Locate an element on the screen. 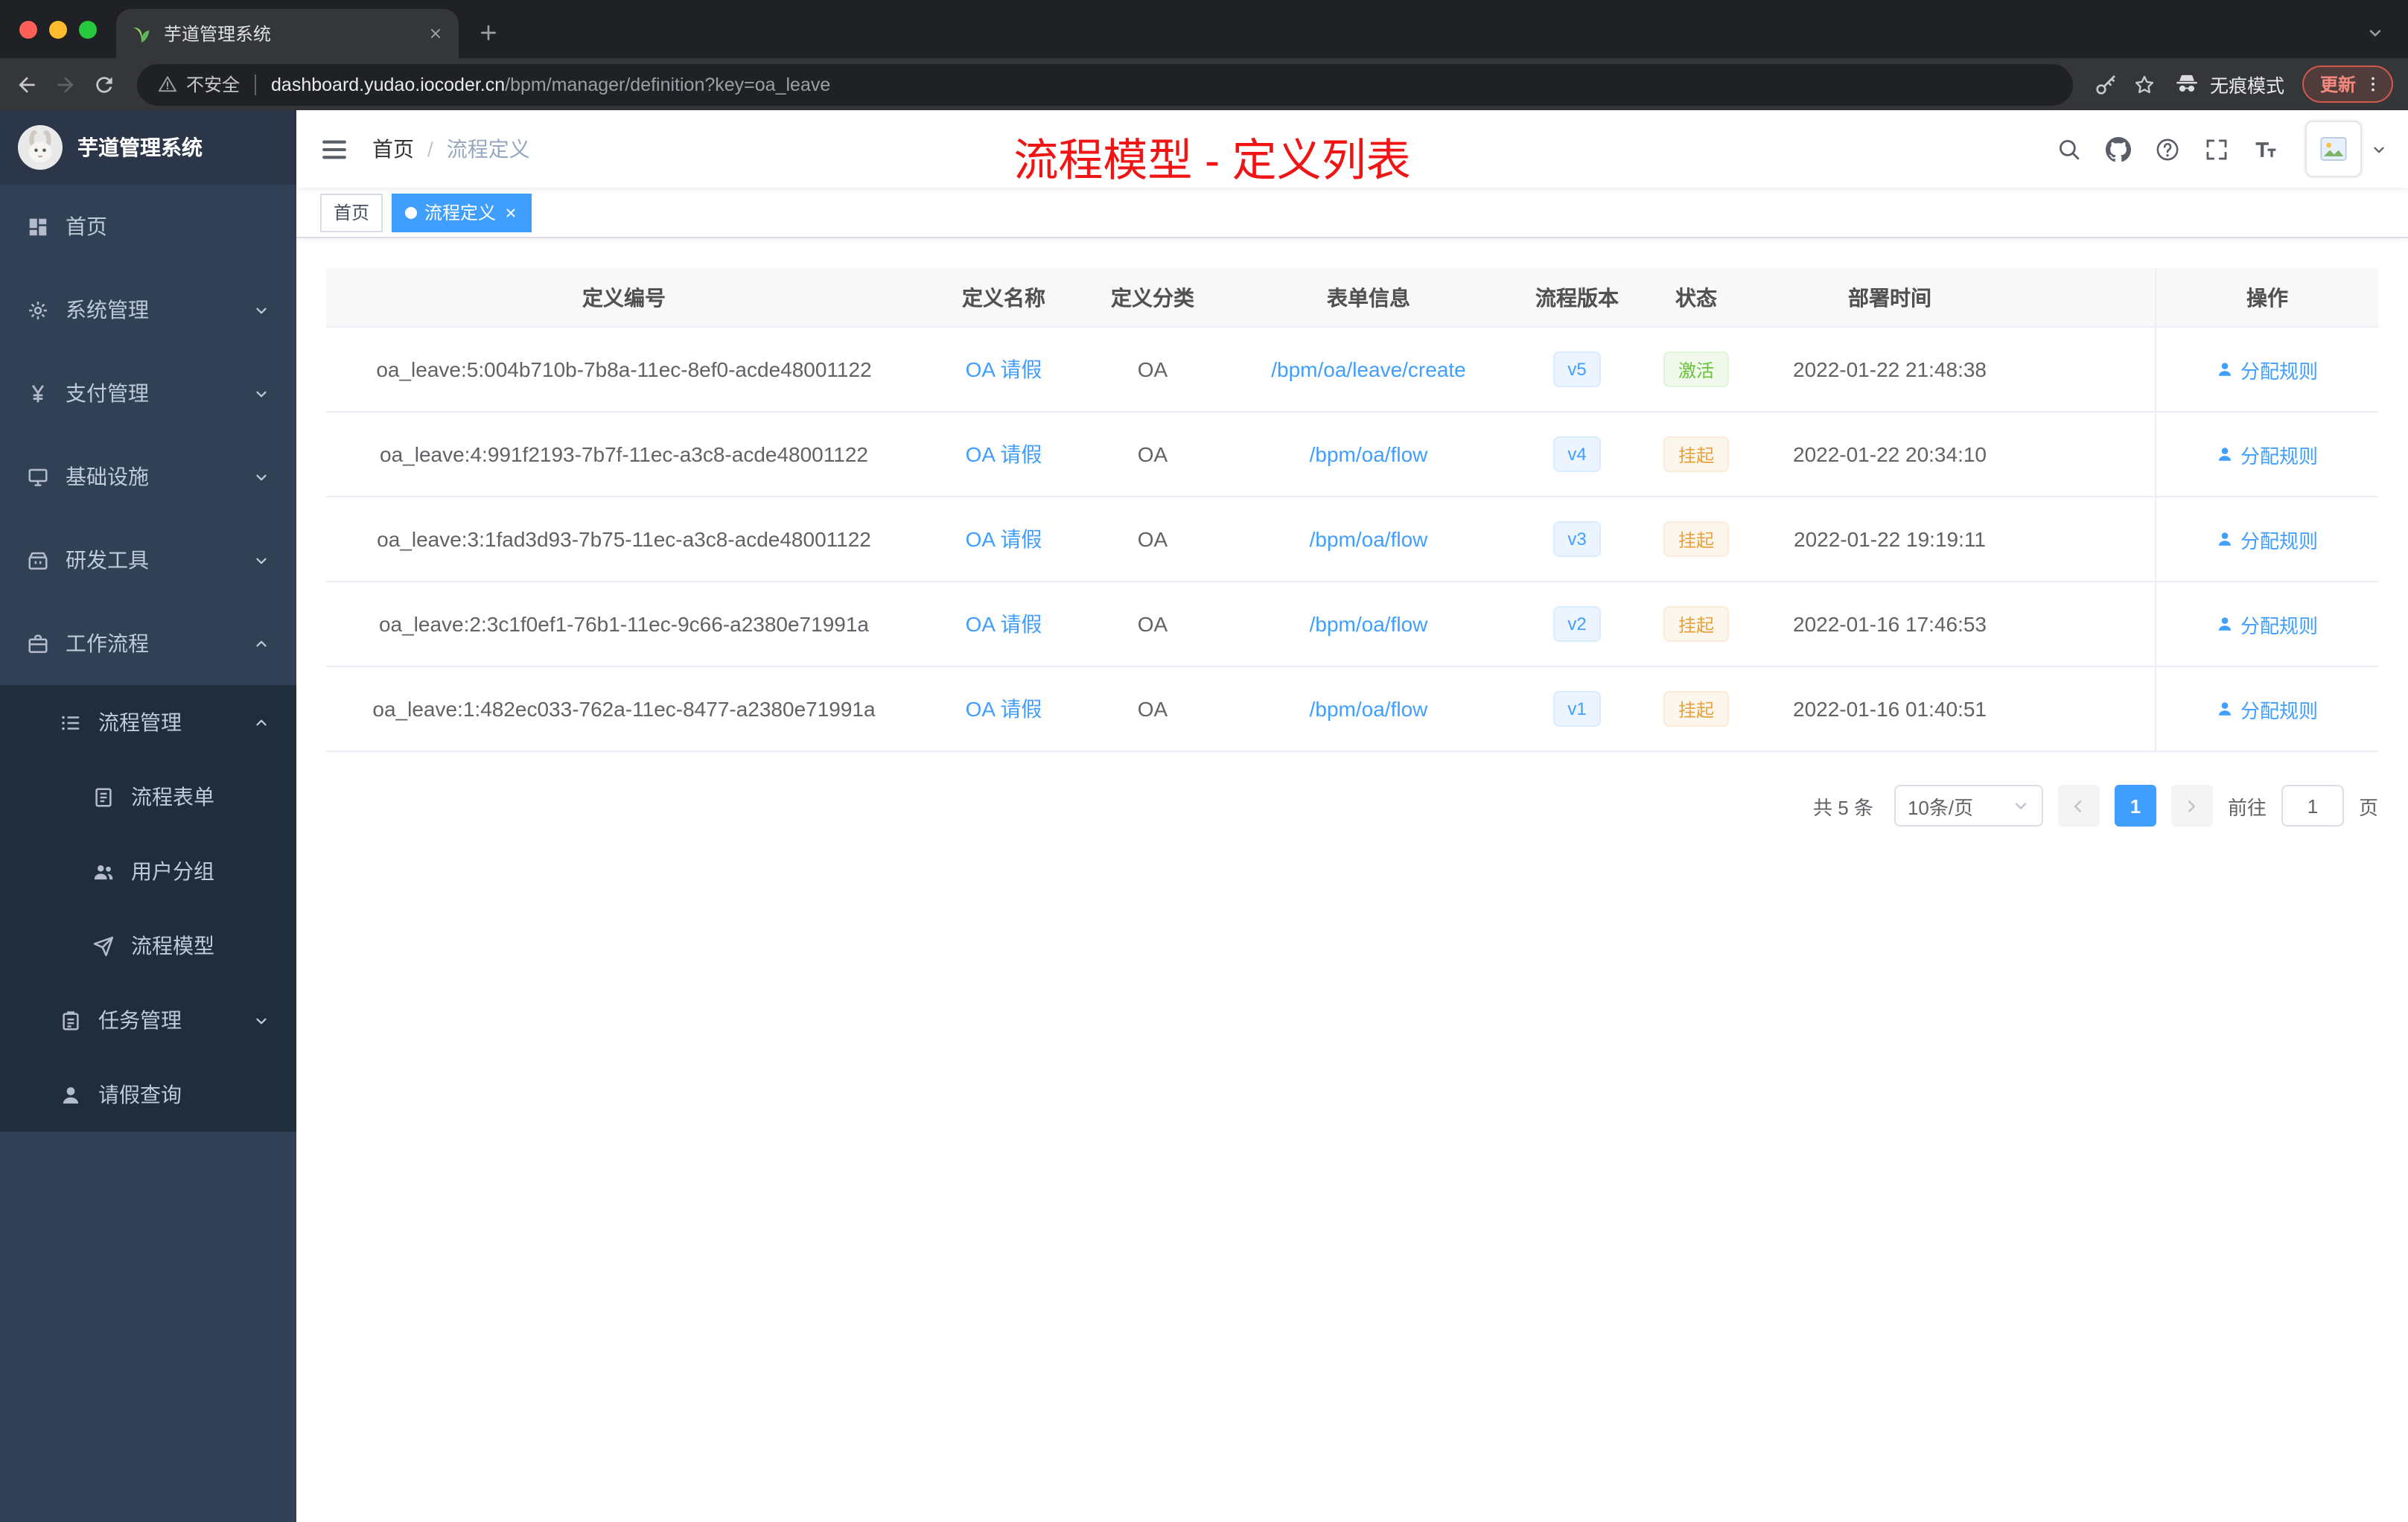 The width and height of the screenshot is (2408, 1522). chevron-down-icon is located at coordinates (261, 393).